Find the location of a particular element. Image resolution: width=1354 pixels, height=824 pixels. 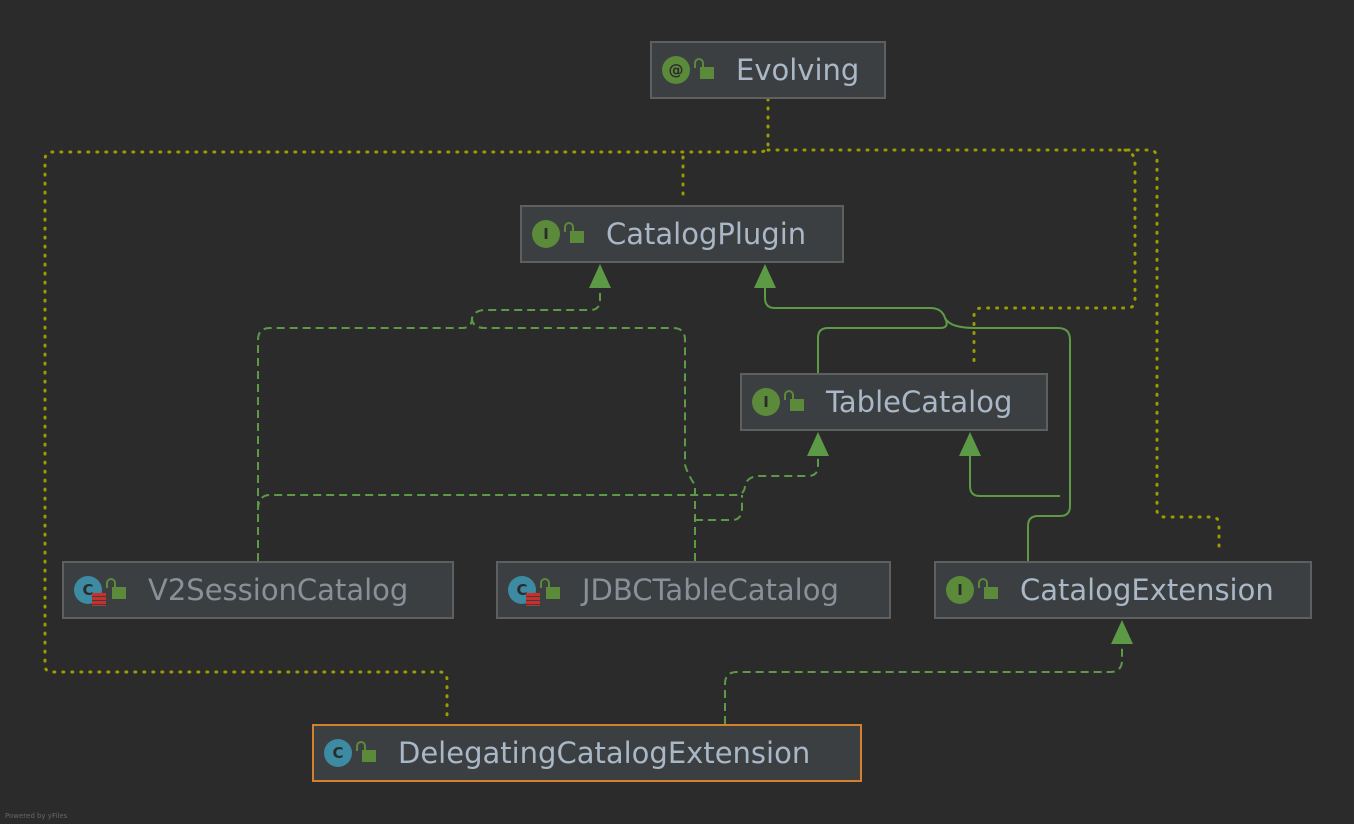

footer-credit: Powered by yFiles is located at coordinates (36, 816).